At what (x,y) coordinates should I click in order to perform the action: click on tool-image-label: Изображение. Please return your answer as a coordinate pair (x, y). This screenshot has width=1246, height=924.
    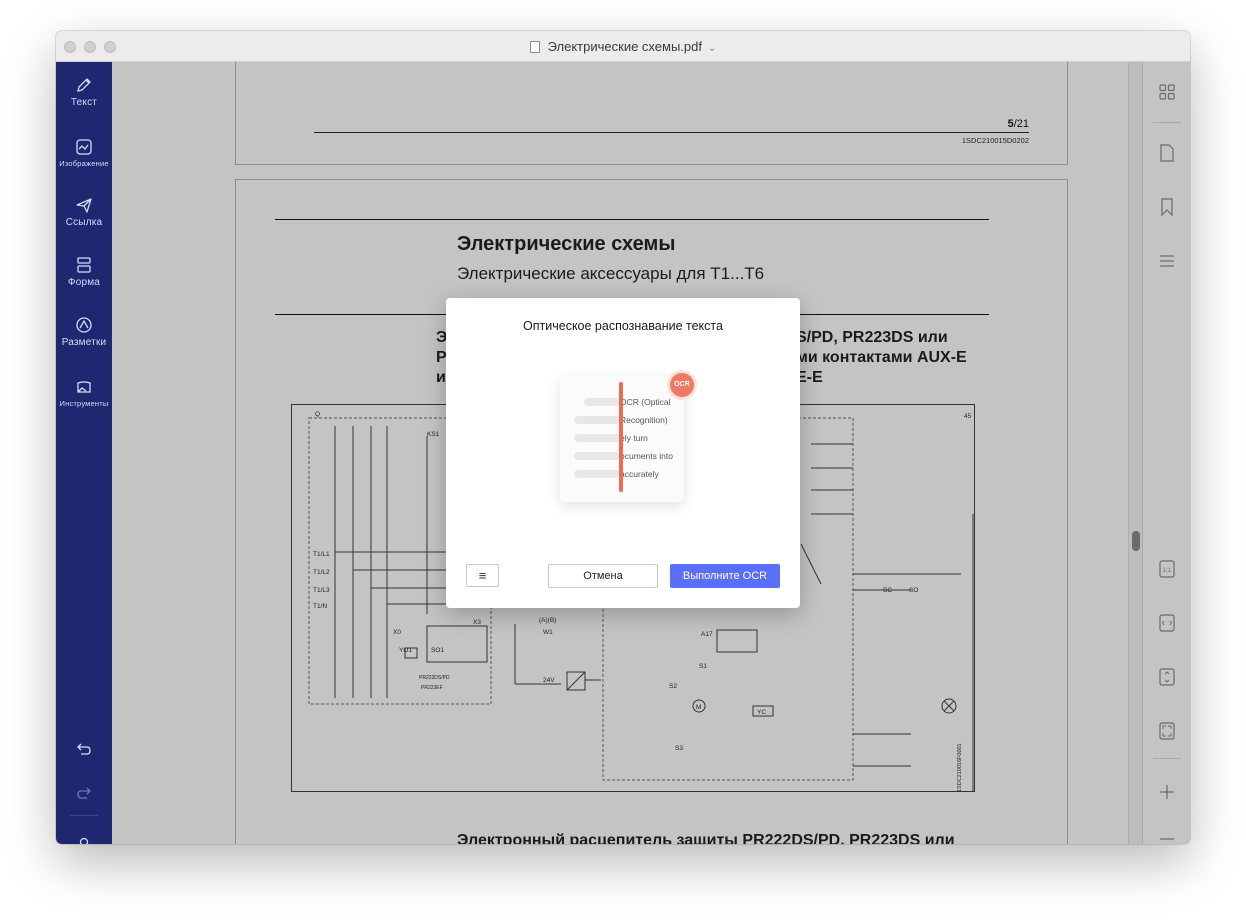
    Looking at the image, I should click on (84, 163).